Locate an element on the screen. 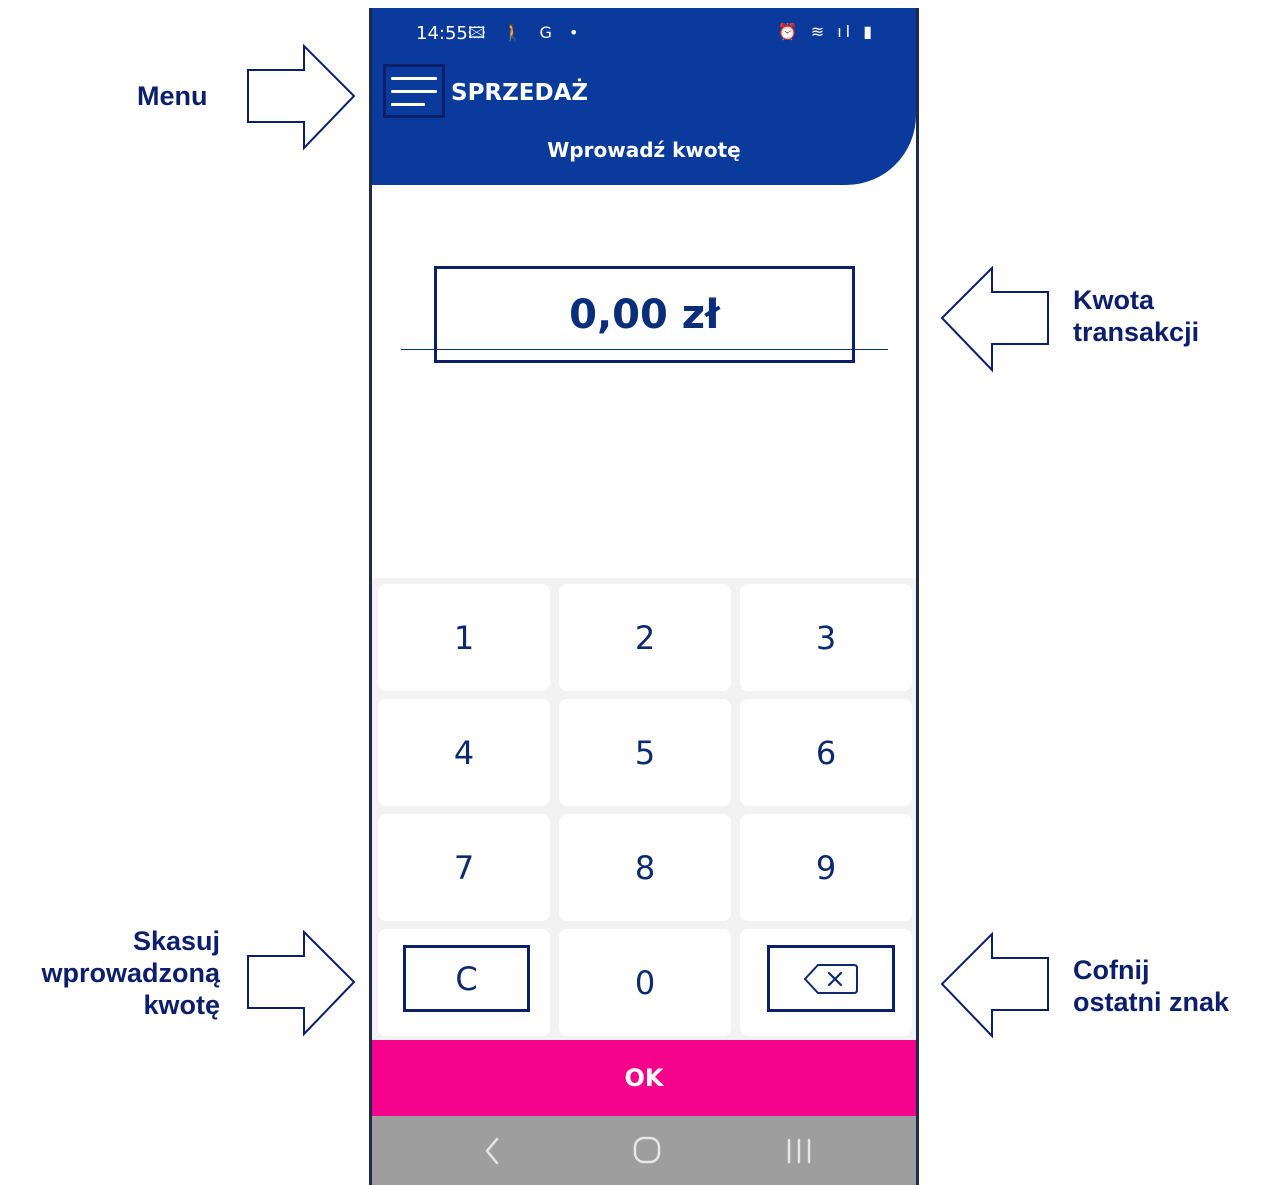 The image size is (1273, 1185). callout-clear-line1: Skasuj is located at coordinates (176, 941).